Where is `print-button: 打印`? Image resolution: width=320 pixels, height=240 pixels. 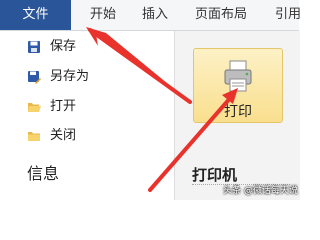 print-button: 打印 is located at coordinates (238, 85).